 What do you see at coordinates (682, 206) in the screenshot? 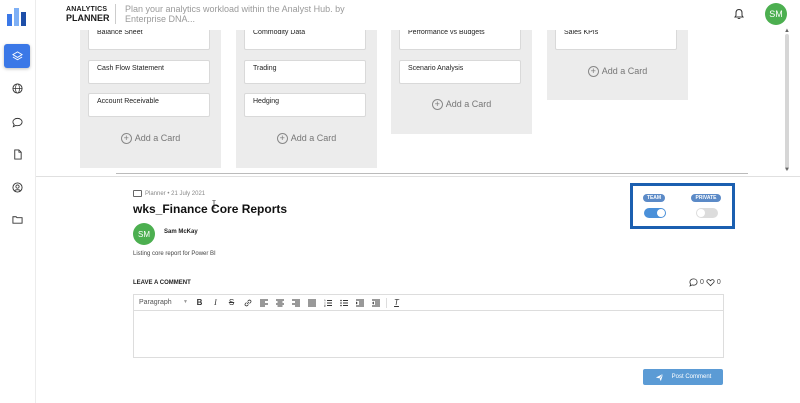
I see `visibility-toggles: TEAM PRIVATE` at bounding box center [682, 206].